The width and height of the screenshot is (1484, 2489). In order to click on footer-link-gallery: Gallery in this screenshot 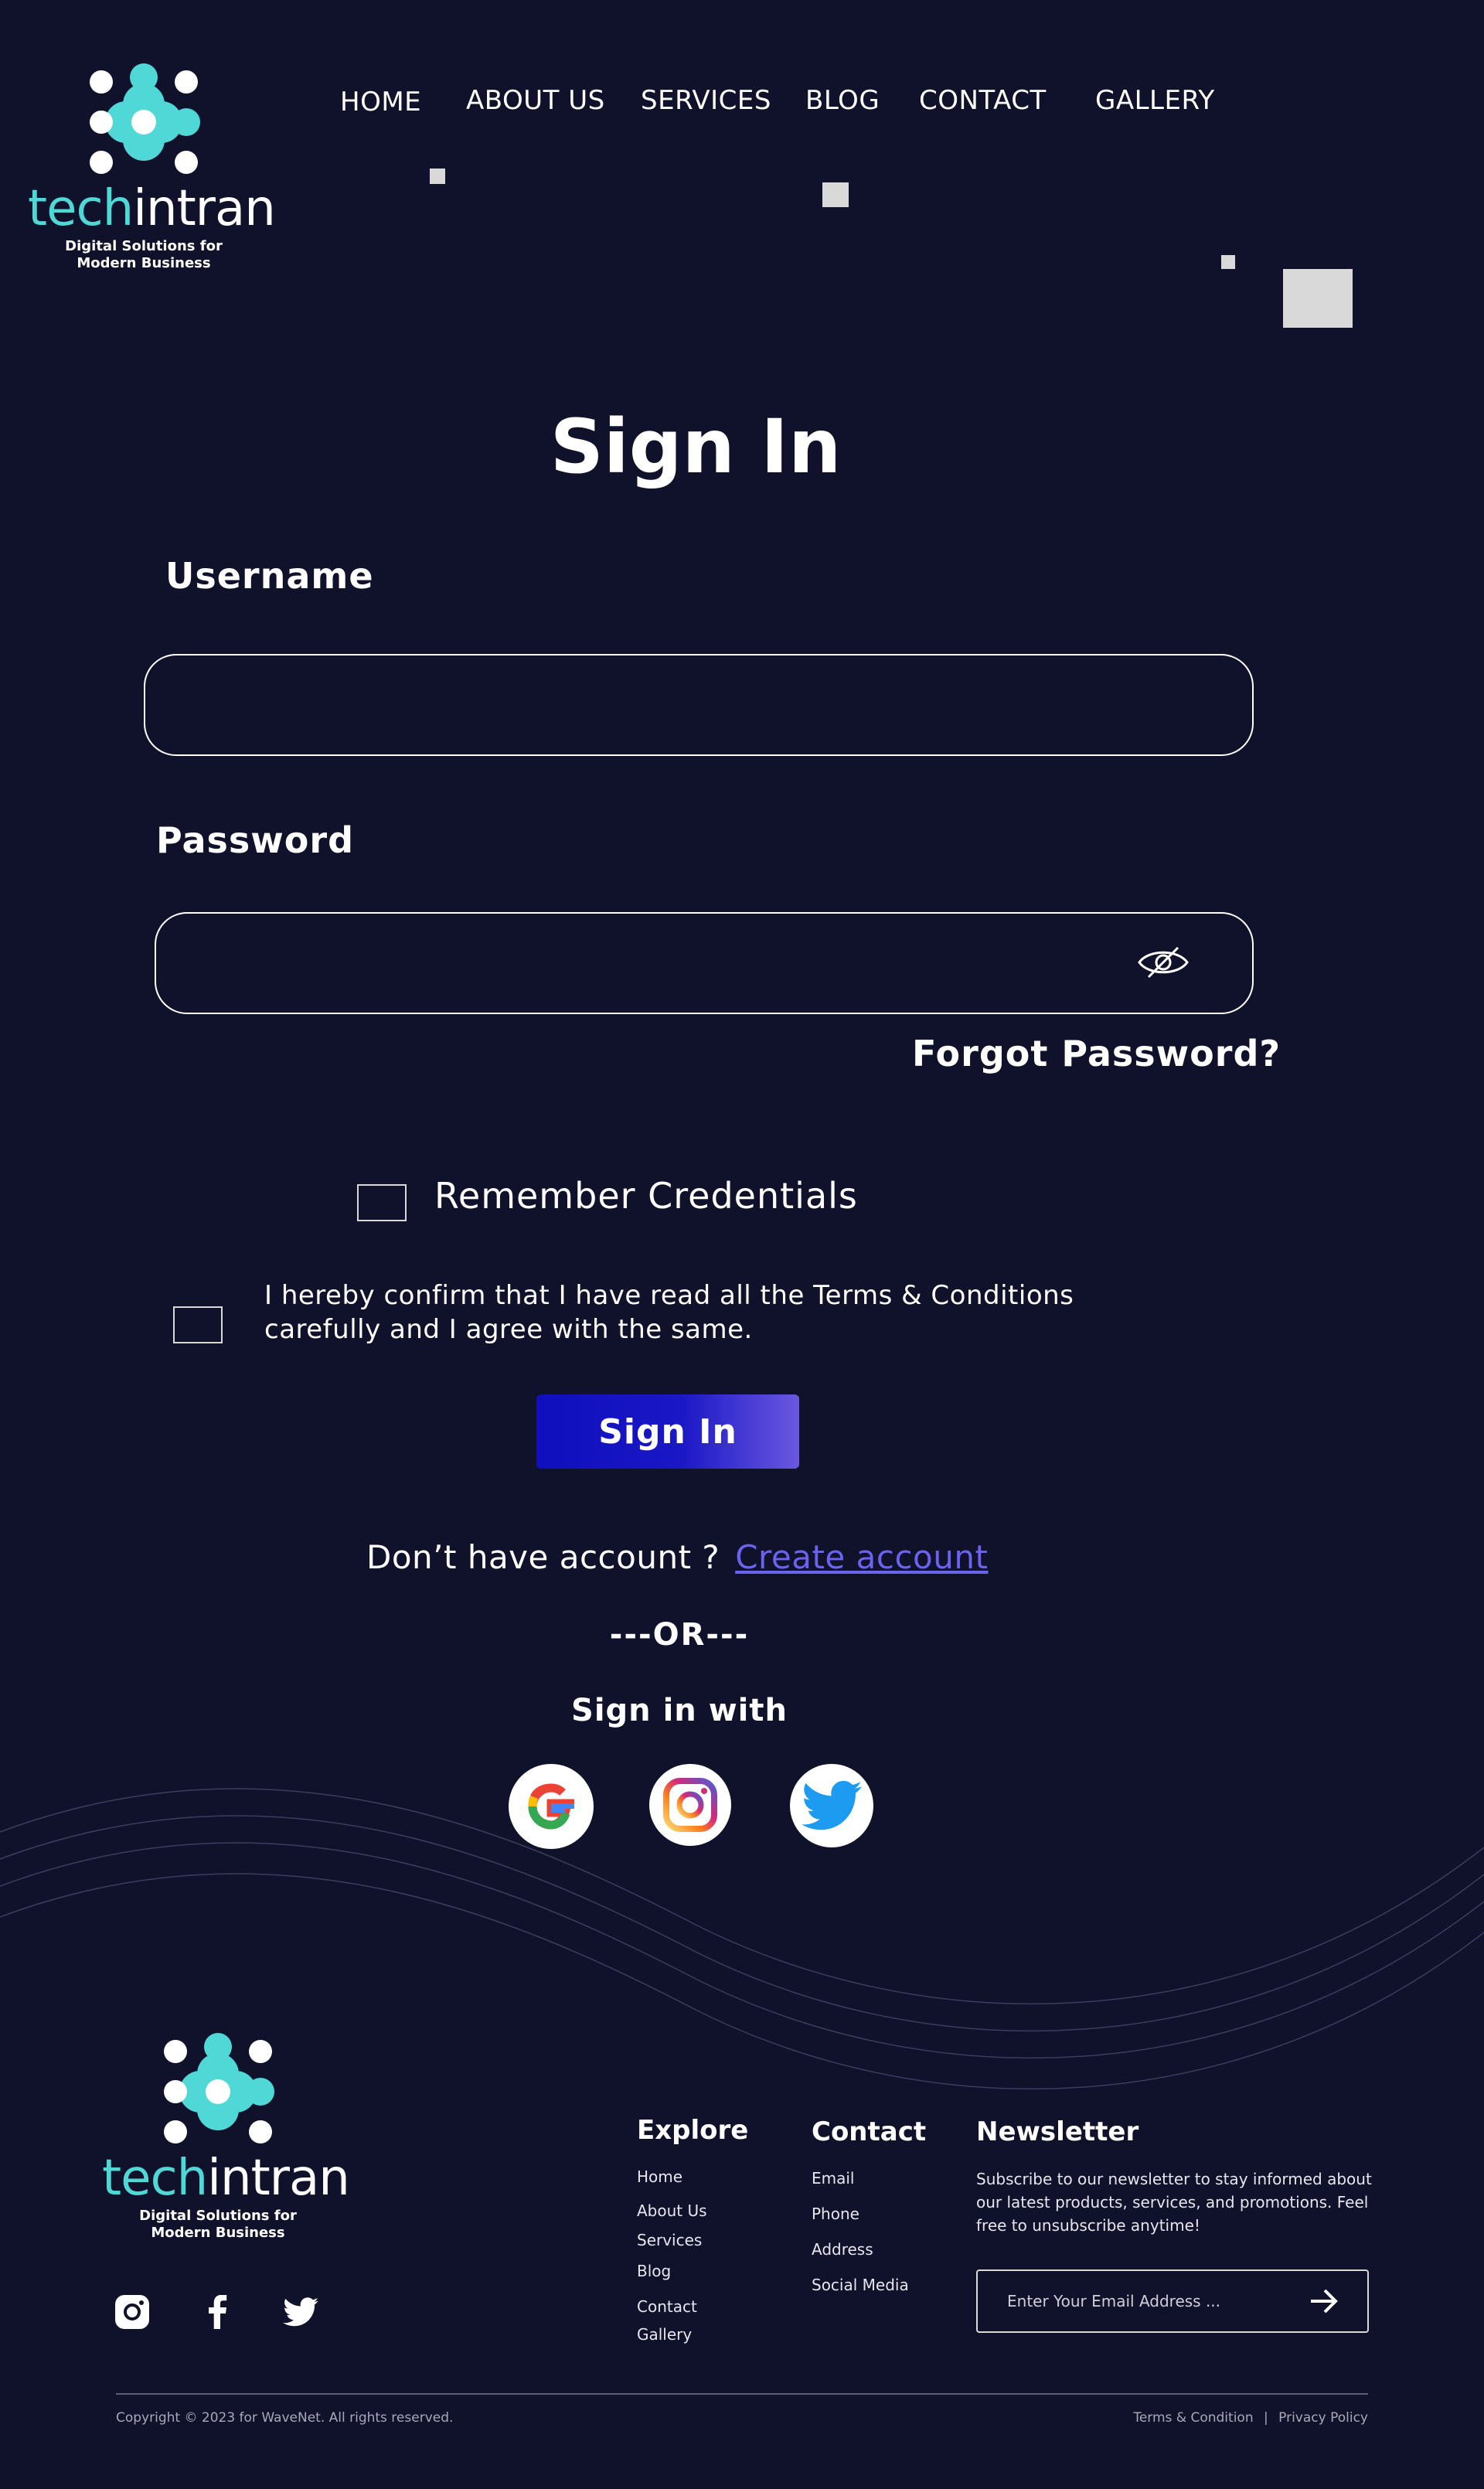, I will do `click(664, 2334)`.